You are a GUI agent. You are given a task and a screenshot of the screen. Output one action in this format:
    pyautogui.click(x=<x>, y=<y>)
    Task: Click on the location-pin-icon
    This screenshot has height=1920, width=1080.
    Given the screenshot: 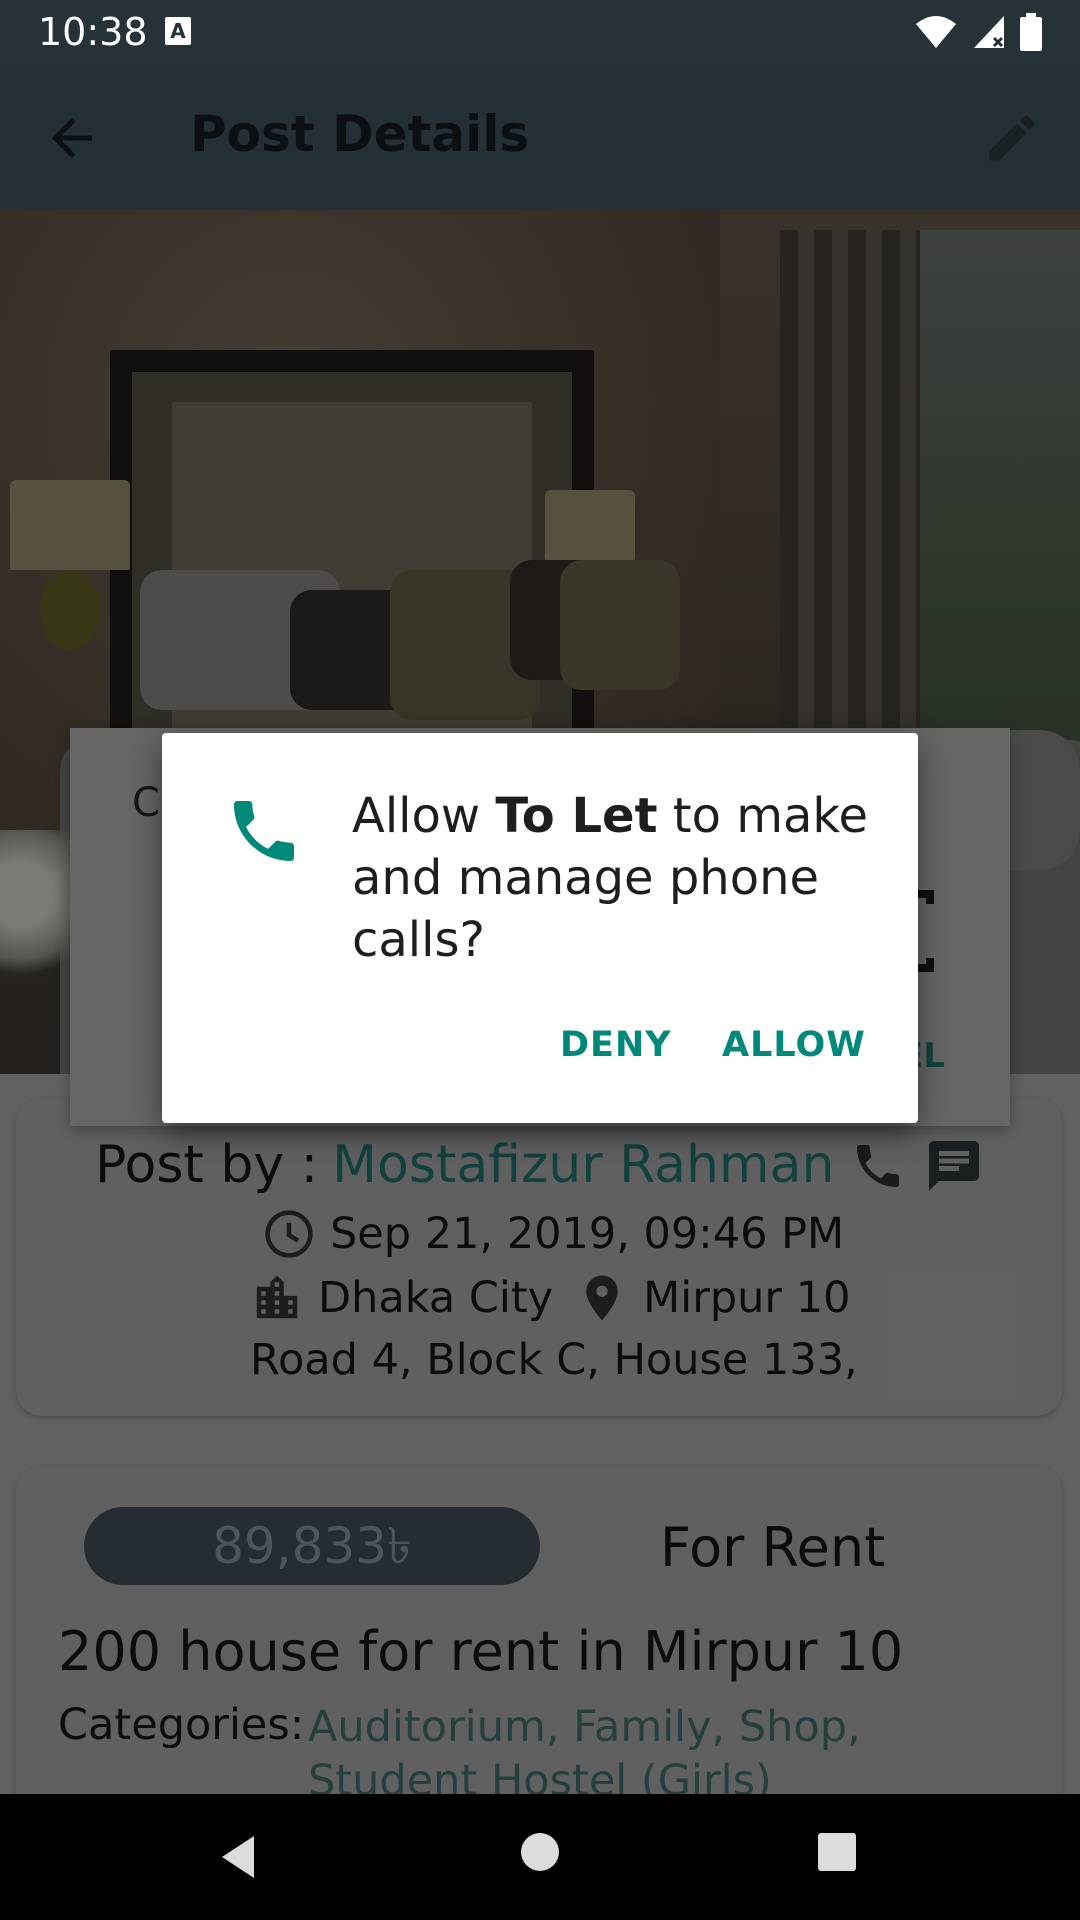 What is the action you would take?
    pyautogui.click(x=602, y=1298)
    